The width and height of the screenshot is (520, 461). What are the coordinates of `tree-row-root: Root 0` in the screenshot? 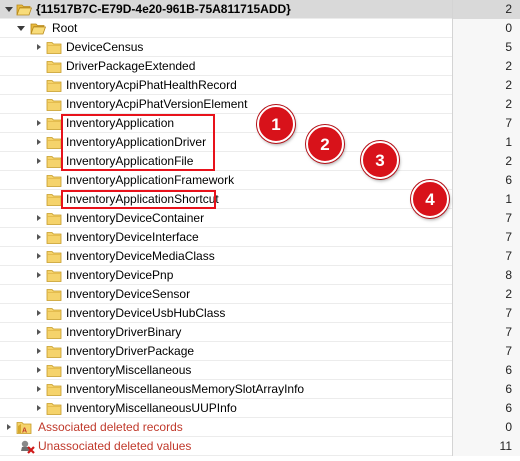 It's located at (260, 28).